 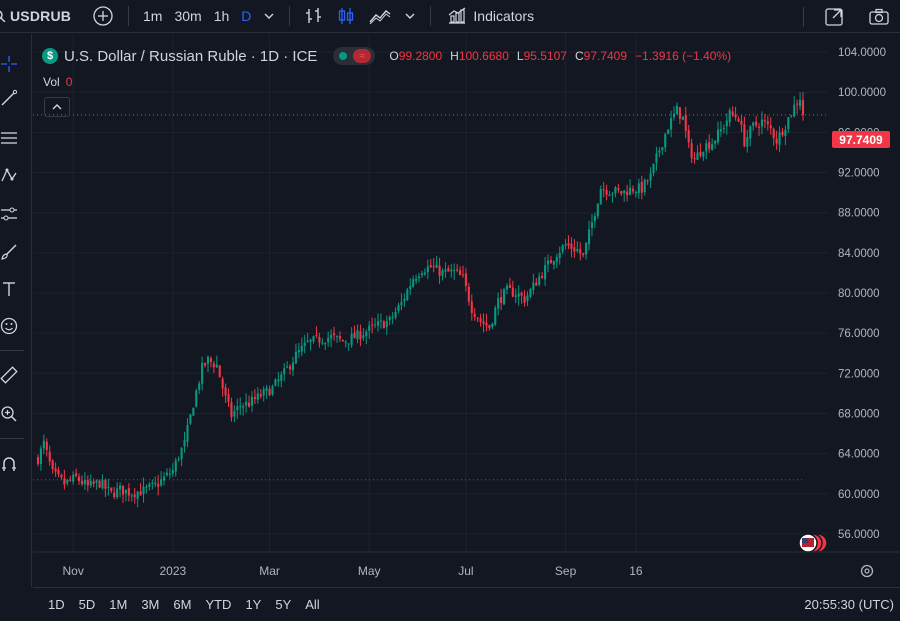 What do you see at coordinates (9, 98) in the screenshot?
I see `trend-line-tool` at bounding box center [9, 98].